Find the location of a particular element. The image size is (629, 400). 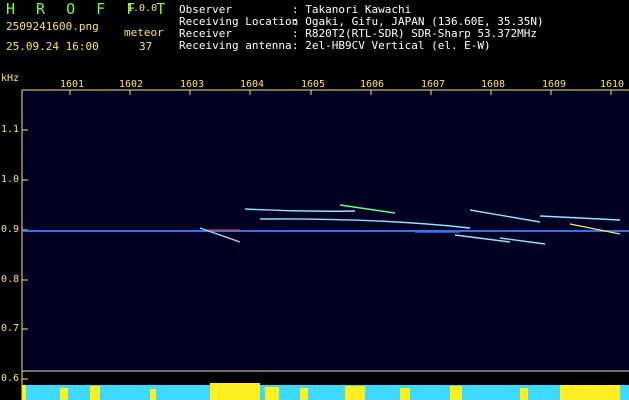

x-tick-marks is located at coordinates (340, 92).